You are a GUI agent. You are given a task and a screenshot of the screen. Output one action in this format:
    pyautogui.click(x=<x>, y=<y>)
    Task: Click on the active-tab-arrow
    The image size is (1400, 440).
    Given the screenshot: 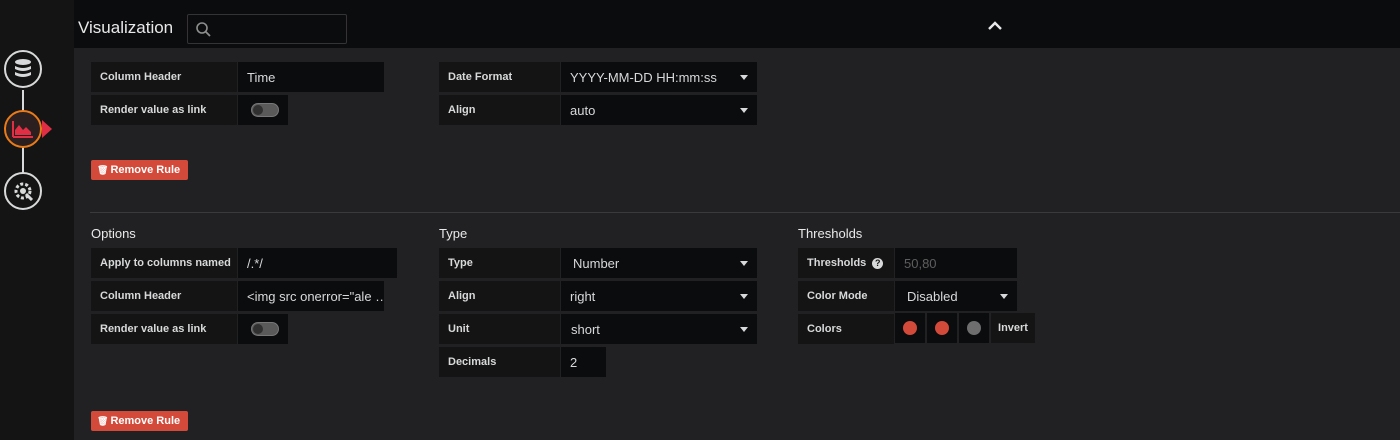 What is the action you would take?
    pyautogui.click(x=47, y=129)
    